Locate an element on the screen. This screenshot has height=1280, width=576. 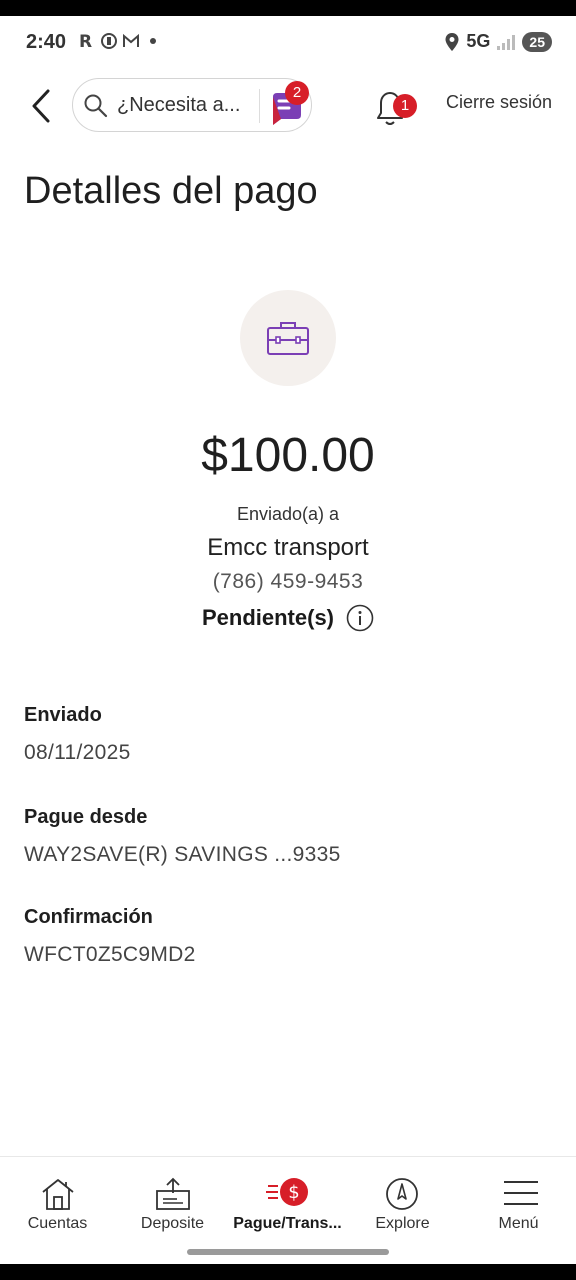
detail-value: WAY2SAVE(R) SAVINGS ...9335 is located at coordinates (182, 854).